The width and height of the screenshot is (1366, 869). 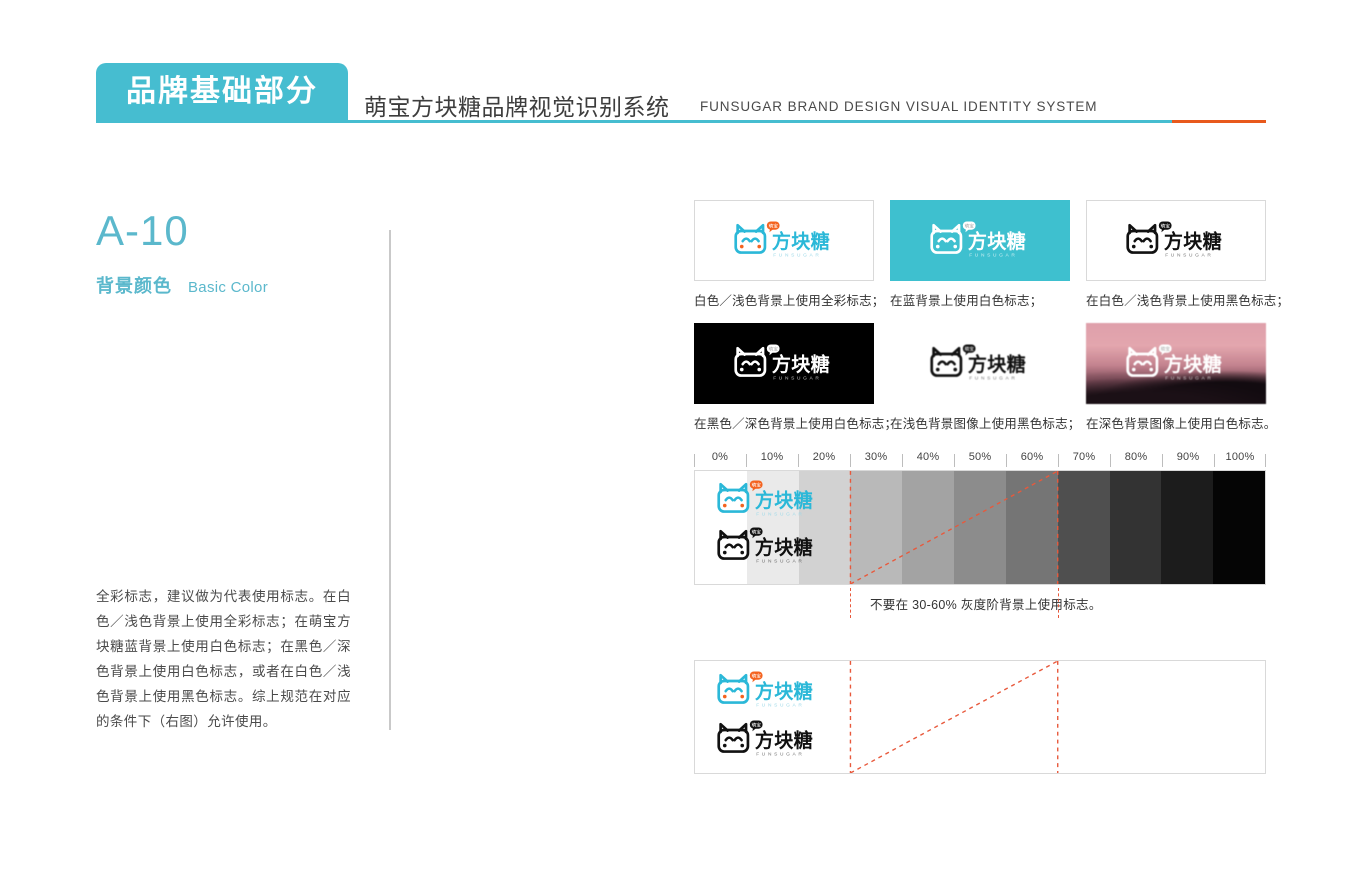 What do you see at coordinates (767, 523) in the screenshot?
I see `grayscale-band-logos: 萌宝 方块糖 FUNSUGAR 萌宝 方块糖 FUNSUGAR` at bounding box center [767, 523].